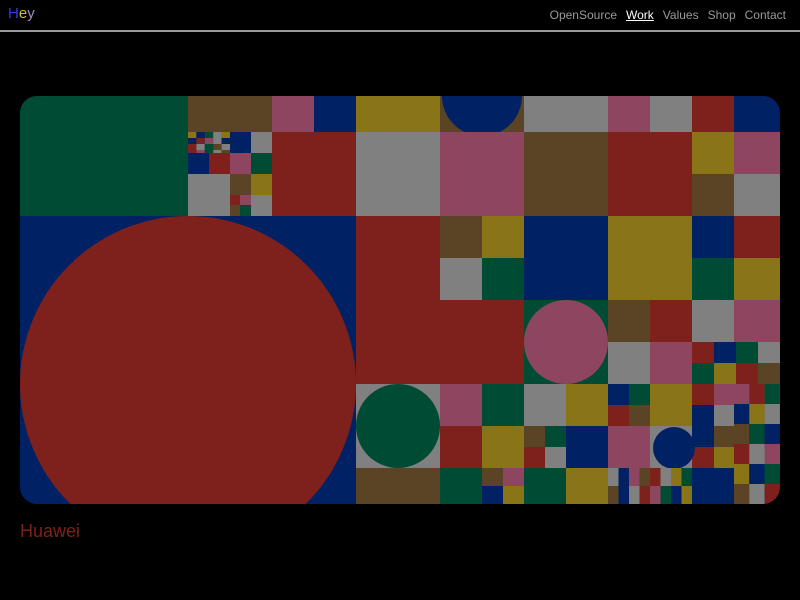  What do you see at coordinates (21, 14) in the screenshot?
I see `site-logo: Hey` at bounding box center [21, 14].